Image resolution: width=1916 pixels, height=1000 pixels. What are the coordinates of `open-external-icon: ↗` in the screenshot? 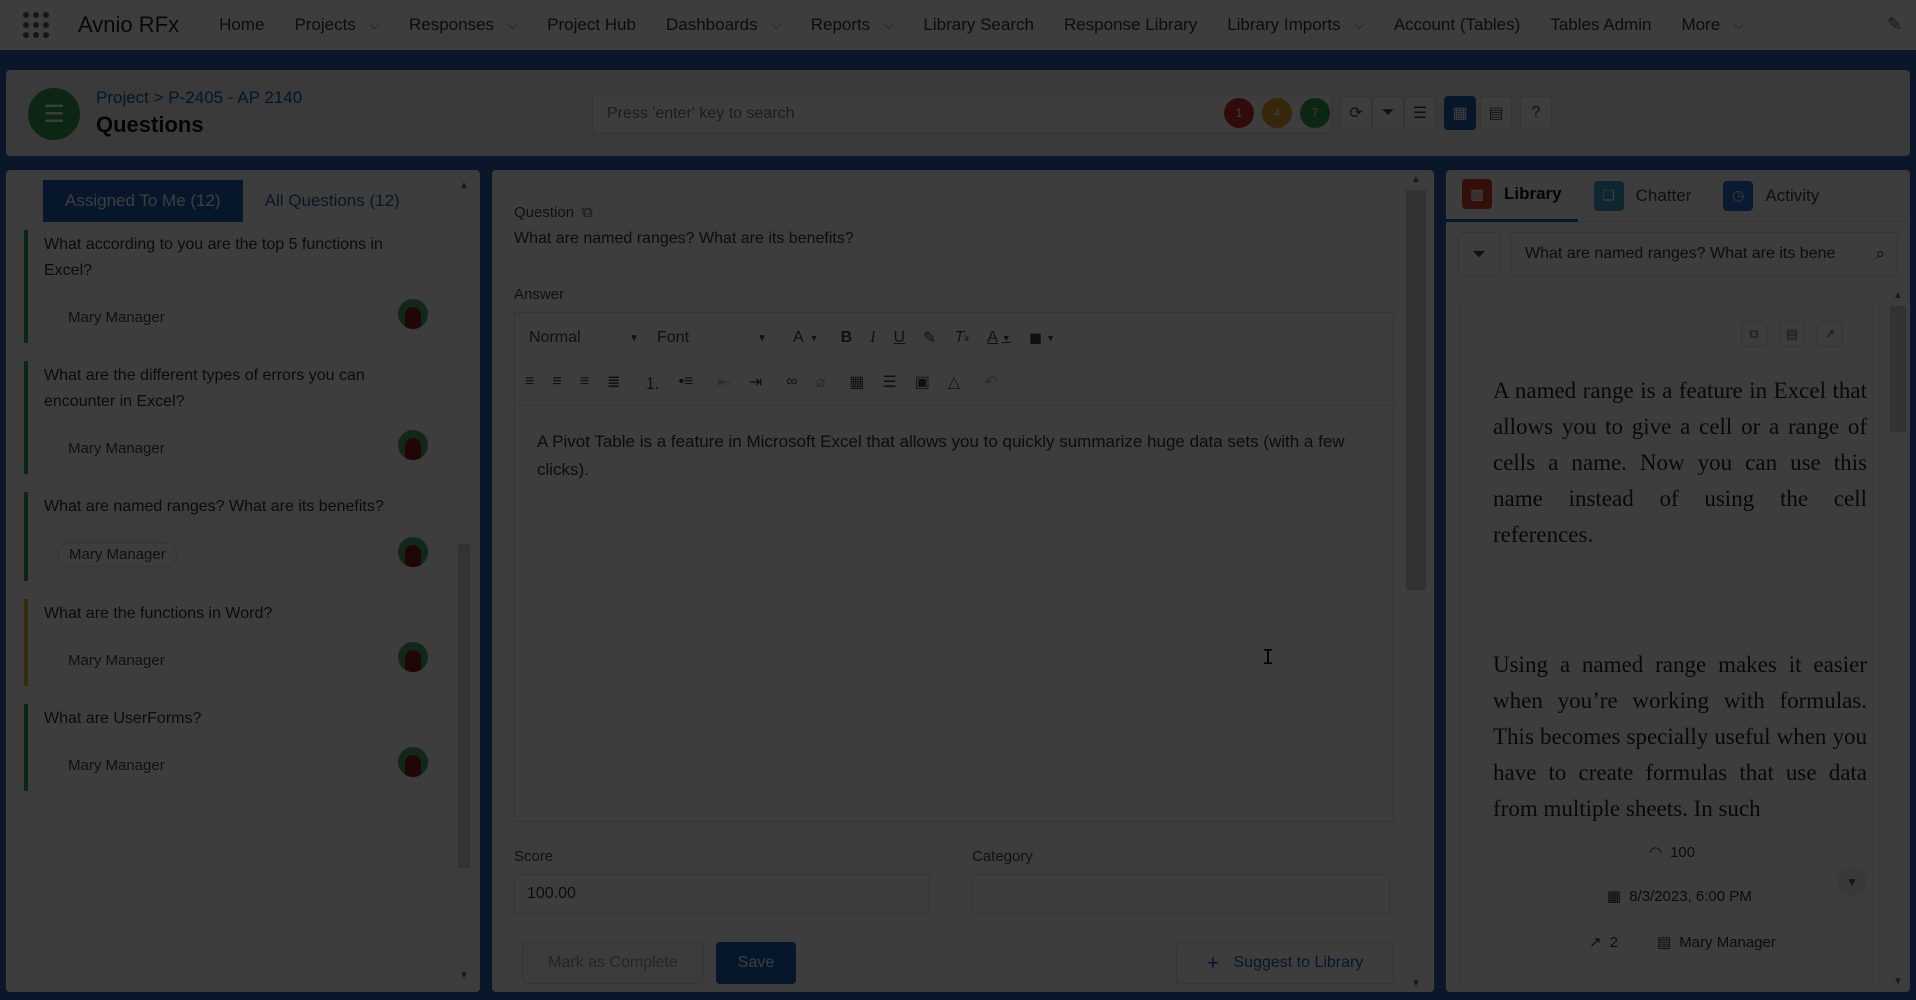 It's located at (1830, 334).